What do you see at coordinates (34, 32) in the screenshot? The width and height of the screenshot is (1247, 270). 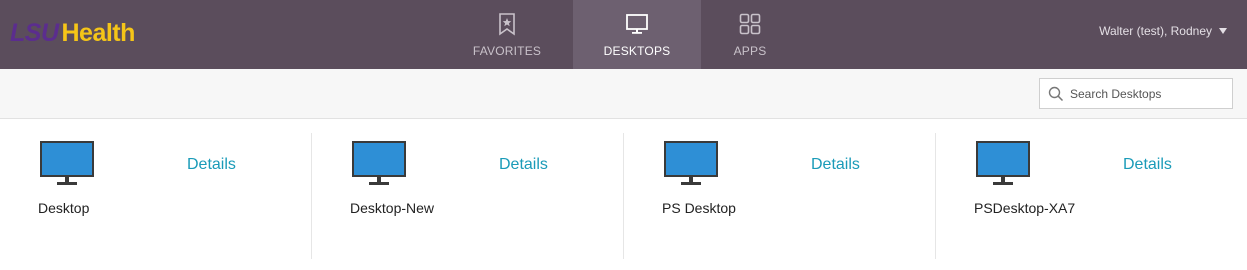 I see `logo-lsu-text: LSU` at bounding box center [34, 32].